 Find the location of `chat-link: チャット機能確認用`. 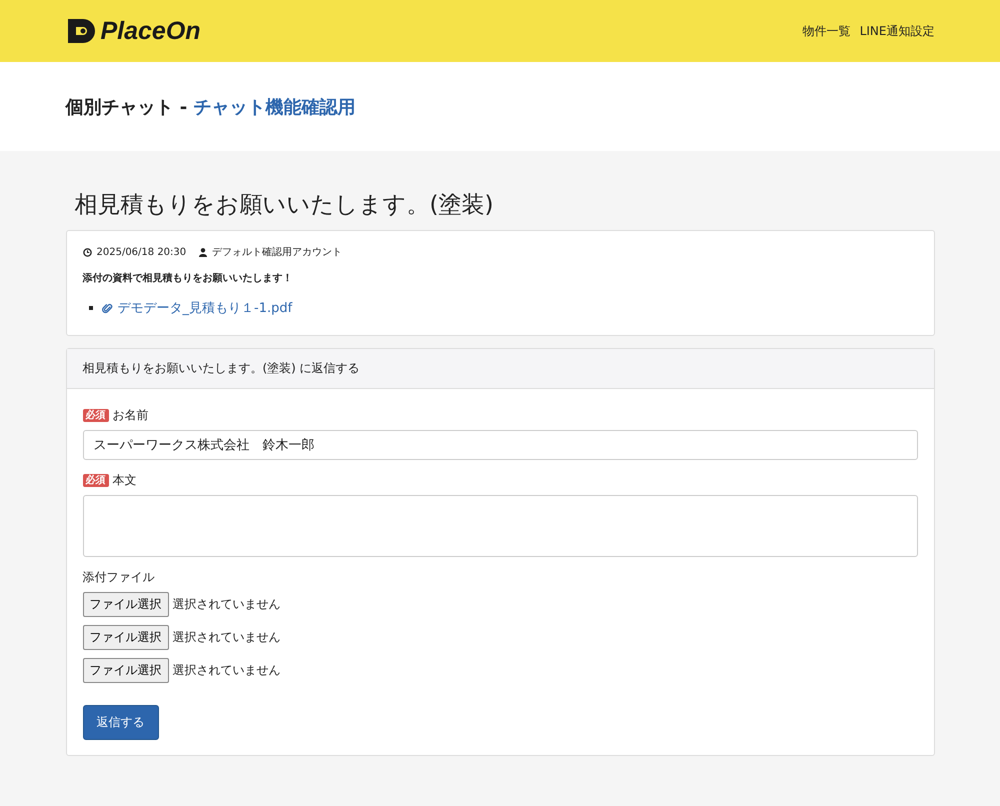

chat-link: チャット機能確認用 is located at coordinates (275, 107).